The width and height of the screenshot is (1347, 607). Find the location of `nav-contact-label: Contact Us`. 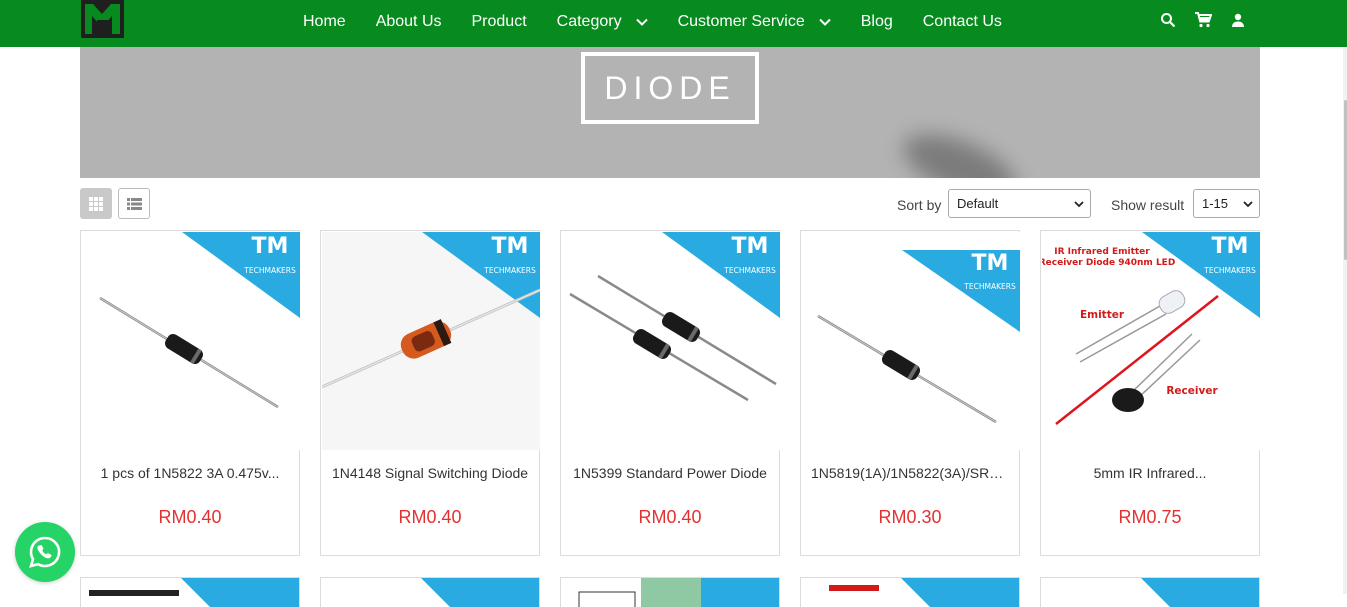

nav-contact-label: Contact Us is located at coordinates (962, 21).